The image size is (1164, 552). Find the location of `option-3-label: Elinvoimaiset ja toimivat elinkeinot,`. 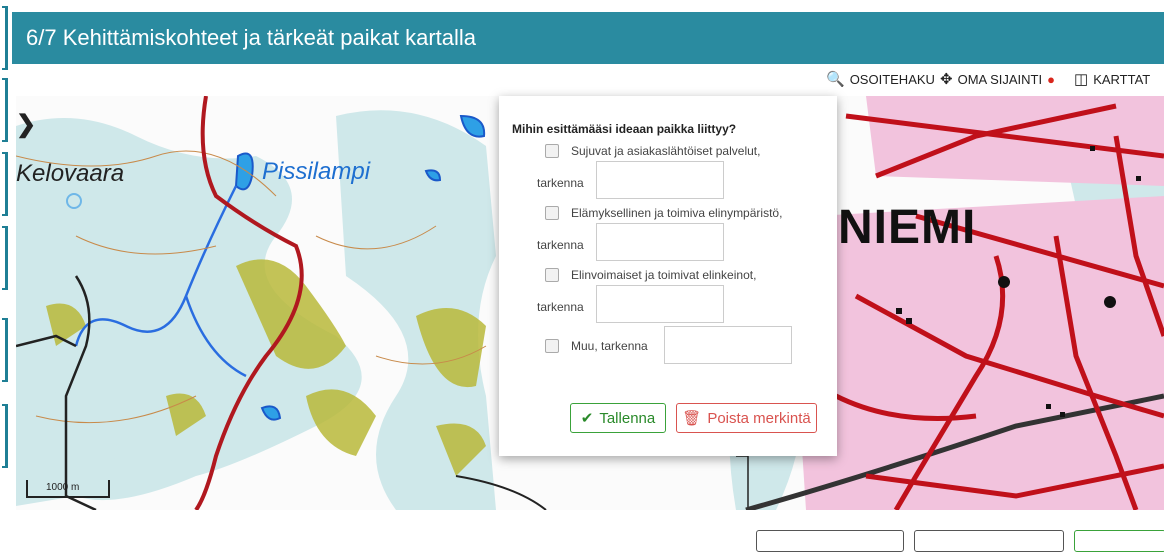

option-3-label: Elinvoimaiset ja toimivat elinkeinot, is located at coordinates (664, 275).